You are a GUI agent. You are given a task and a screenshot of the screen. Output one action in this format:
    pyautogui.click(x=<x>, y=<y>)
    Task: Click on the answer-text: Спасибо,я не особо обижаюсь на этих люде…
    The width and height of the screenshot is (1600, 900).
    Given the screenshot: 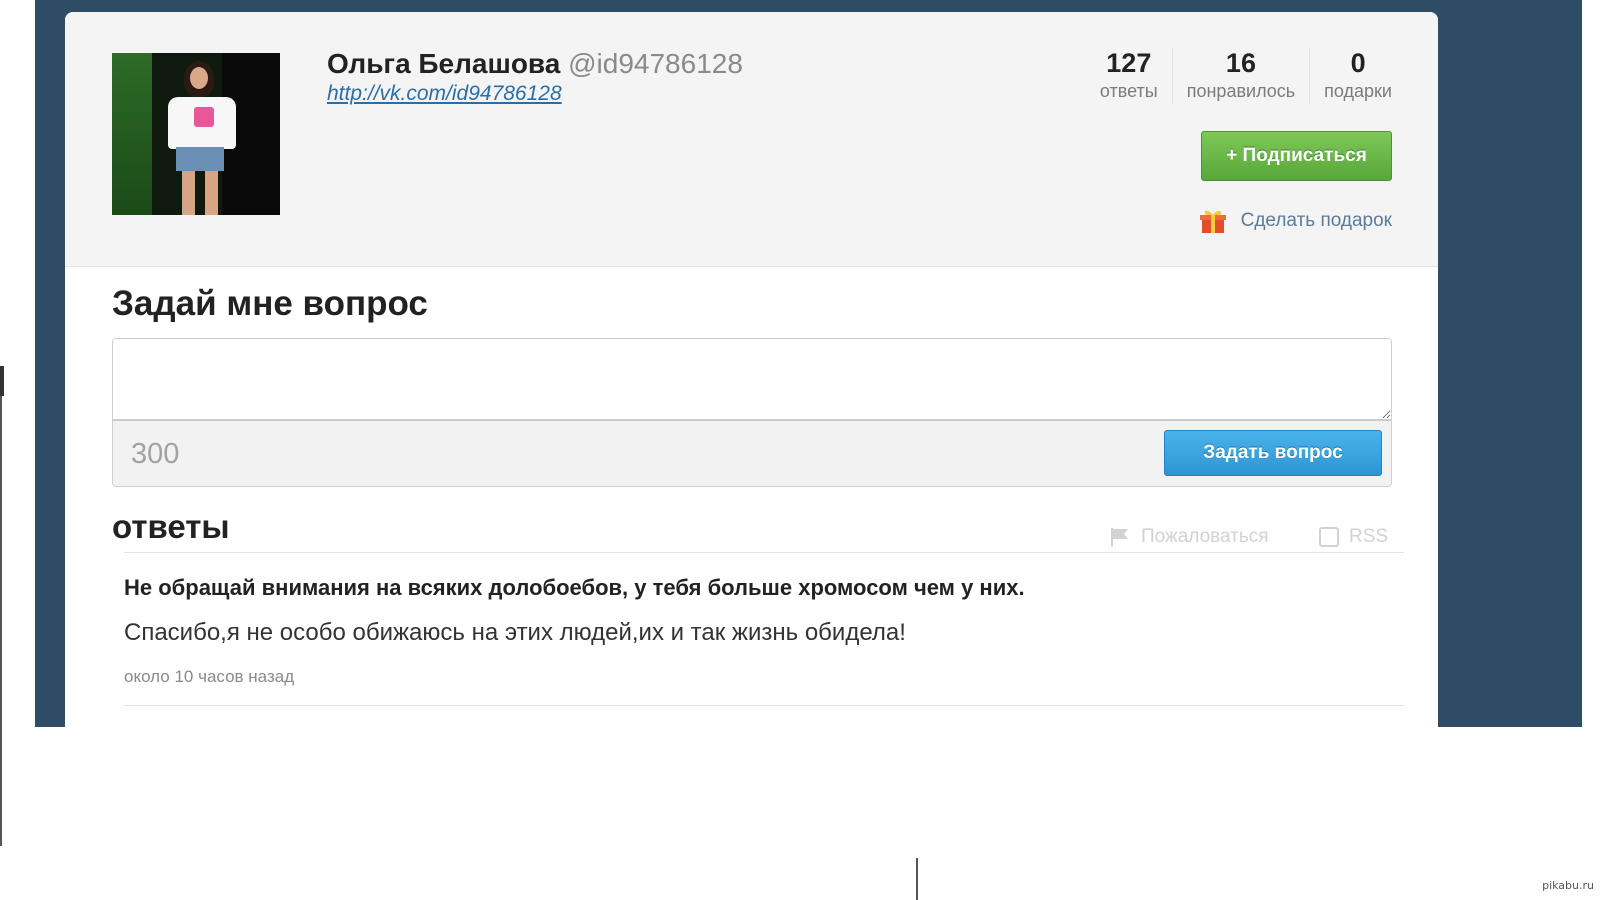 What is the action you would take?
    pyautogui.click(x=515, y=632)
    